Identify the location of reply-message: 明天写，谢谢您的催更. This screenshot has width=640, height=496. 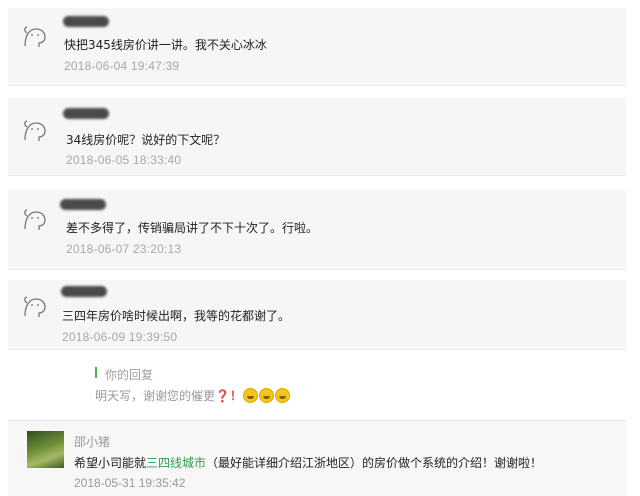
(155, 396).